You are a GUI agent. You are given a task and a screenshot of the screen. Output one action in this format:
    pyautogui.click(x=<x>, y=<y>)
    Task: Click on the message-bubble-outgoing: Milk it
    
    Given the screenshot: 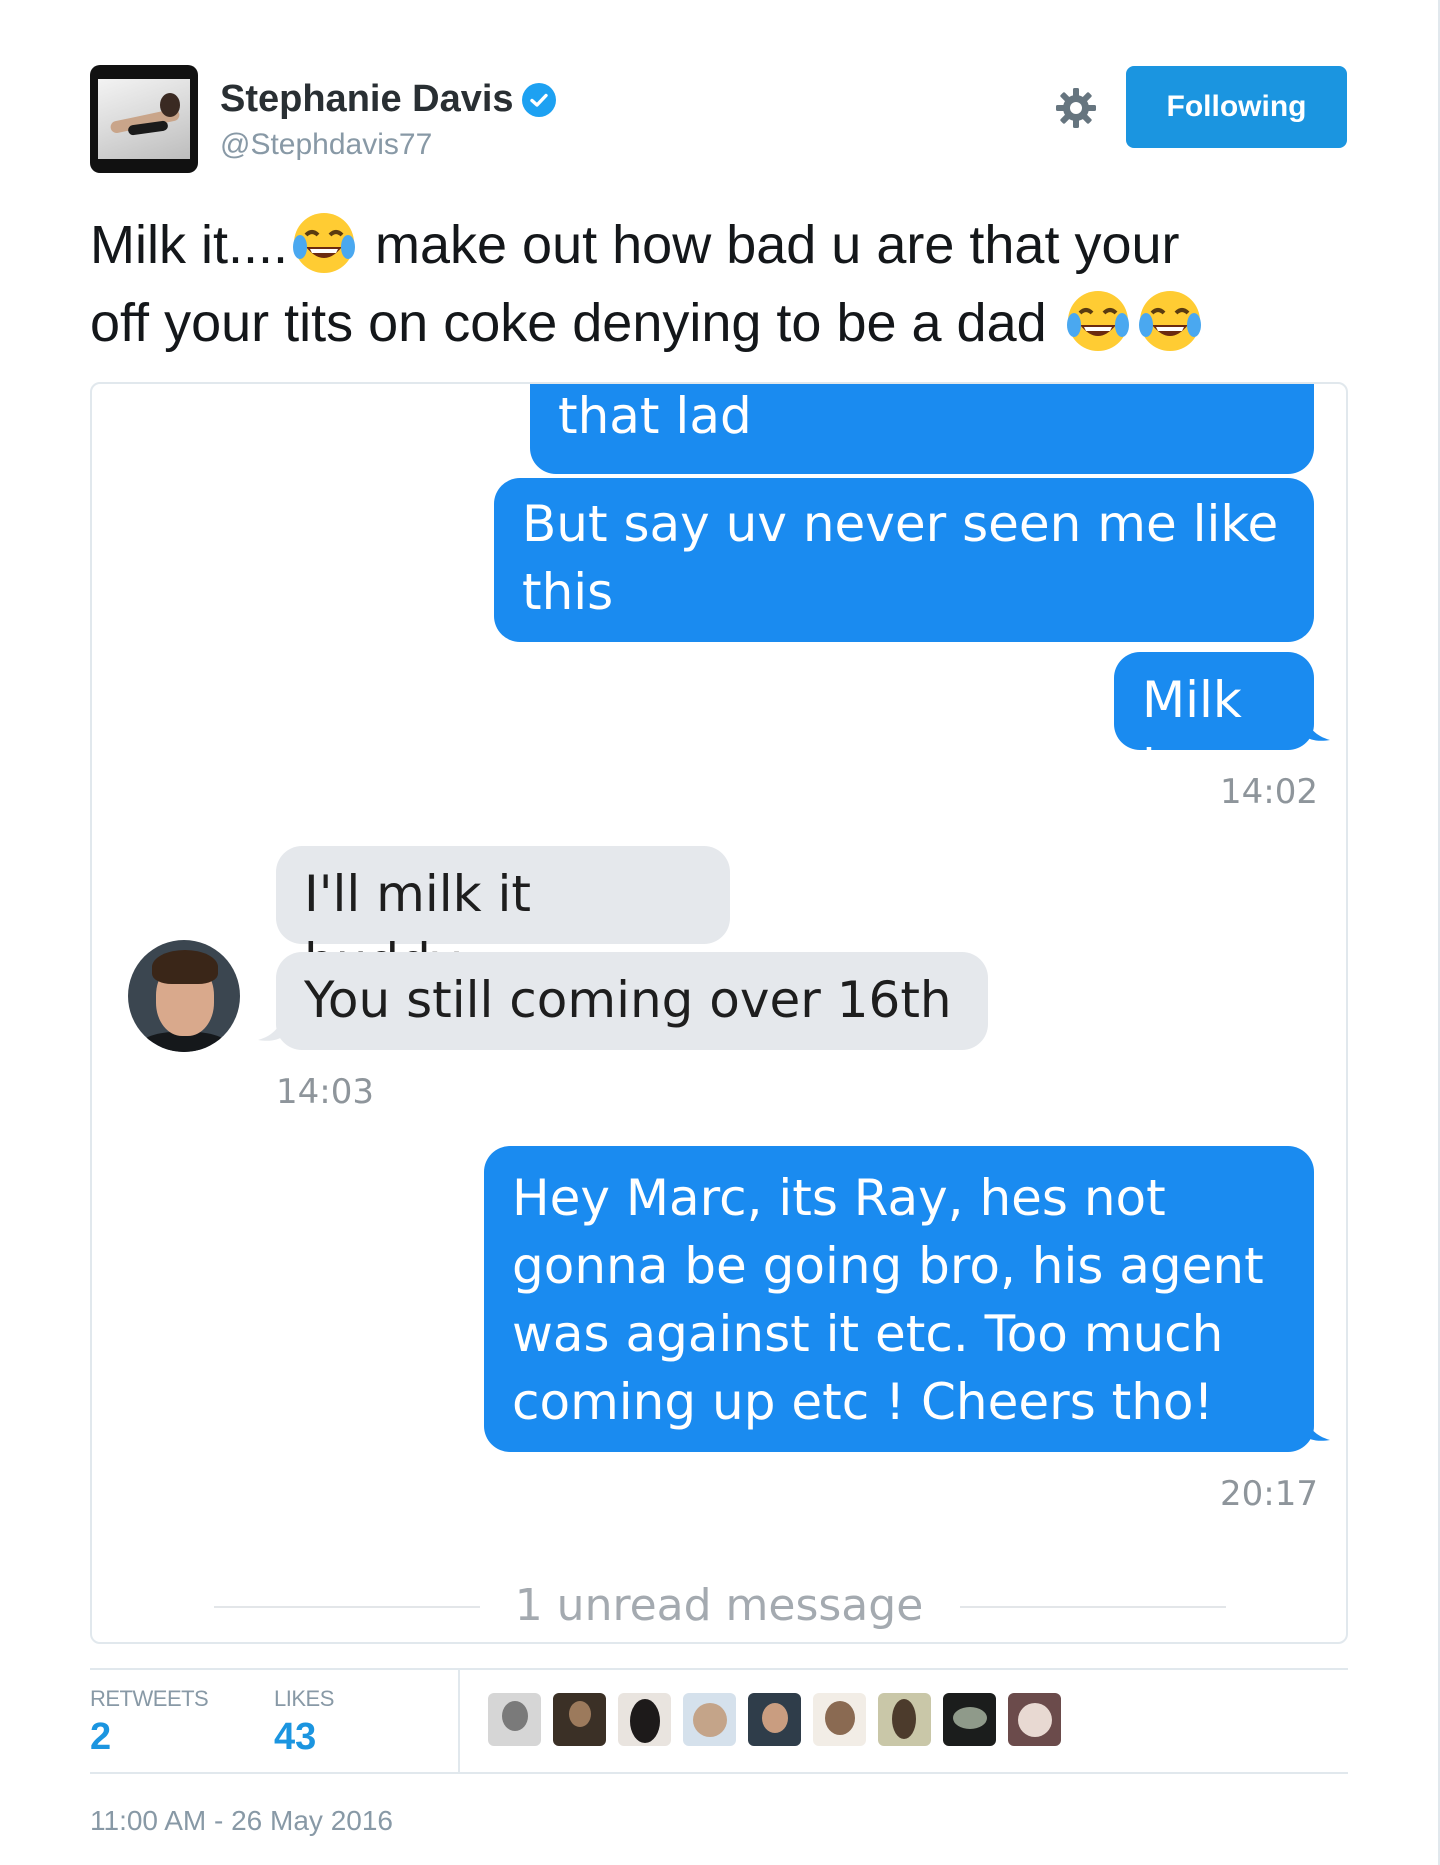 What is the action you would take?
    pyautogui.click(x=1214, y=724)
    